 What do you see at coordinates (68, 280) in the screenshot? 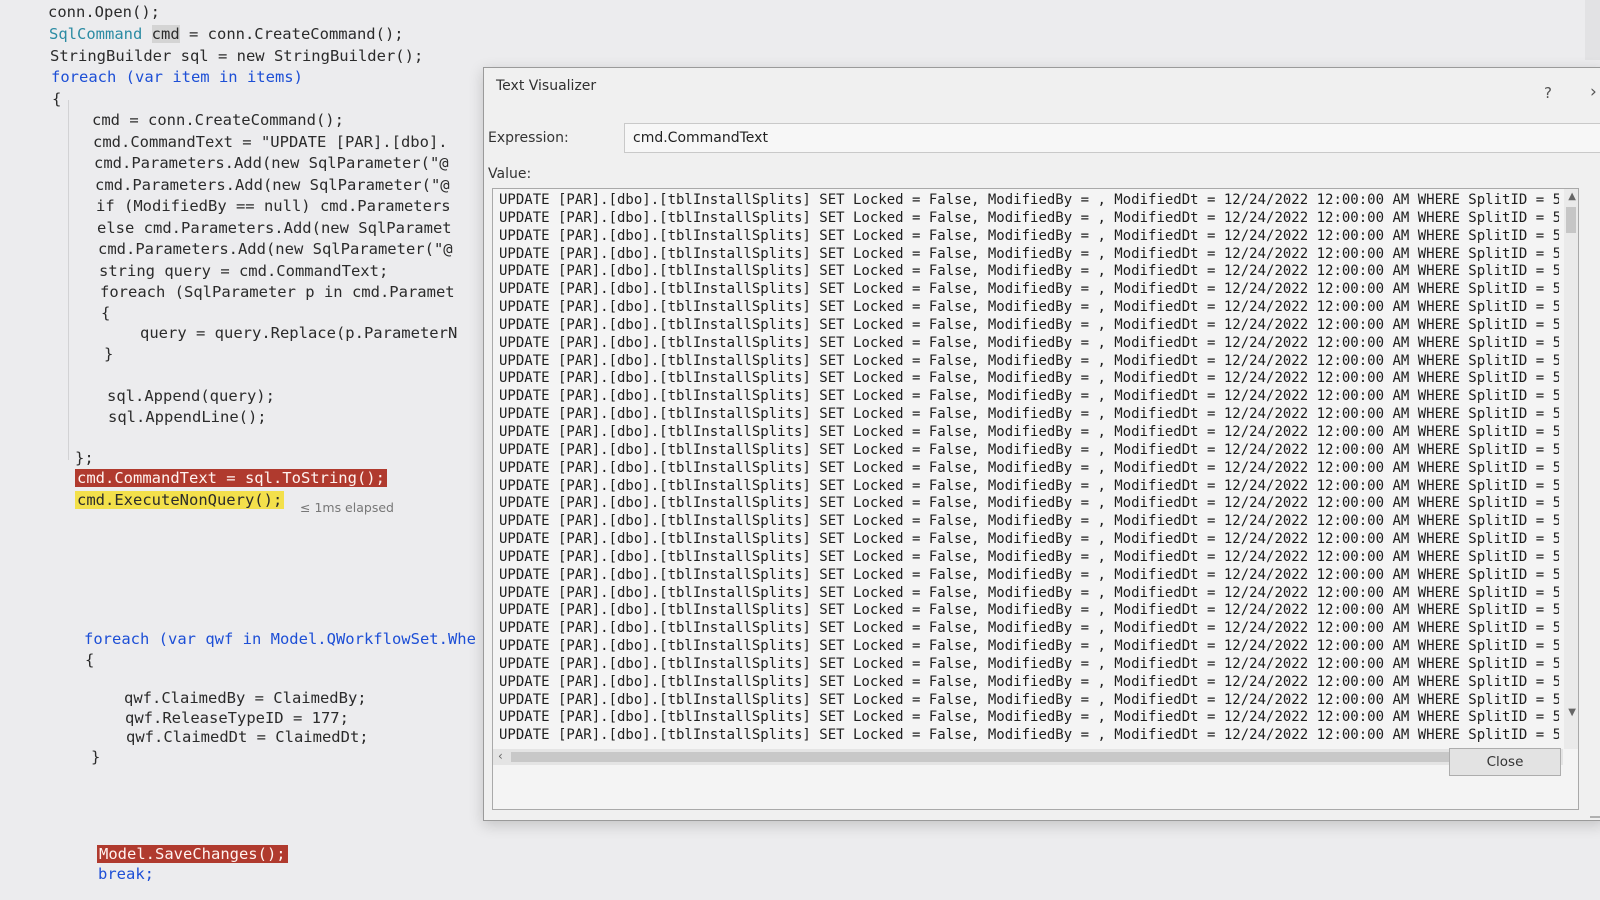
I see `indent-guide` at bounding box center [68, 280].